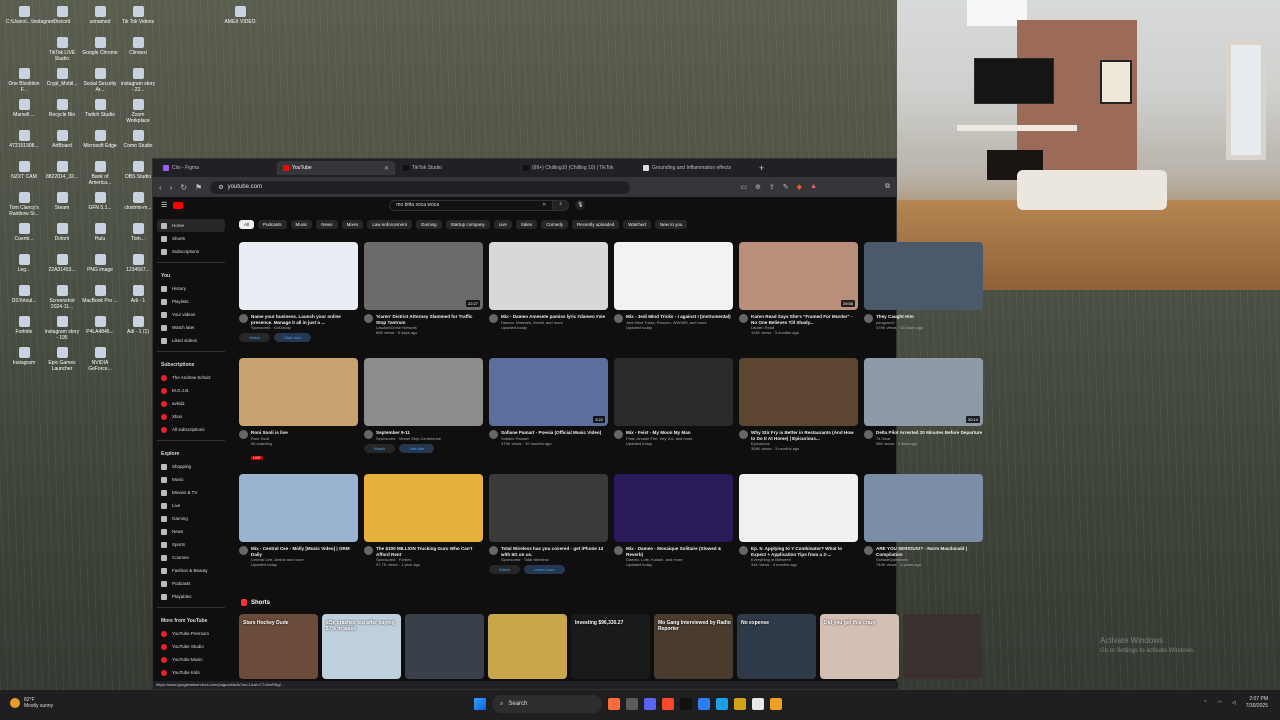 Image resolution: width=1280 pixels, height=720 pixels. What do you see at coordinates (191, 492) in the screenshot?
I see `sidebar-item: Movies & TV` at bounding box center [191, 492].